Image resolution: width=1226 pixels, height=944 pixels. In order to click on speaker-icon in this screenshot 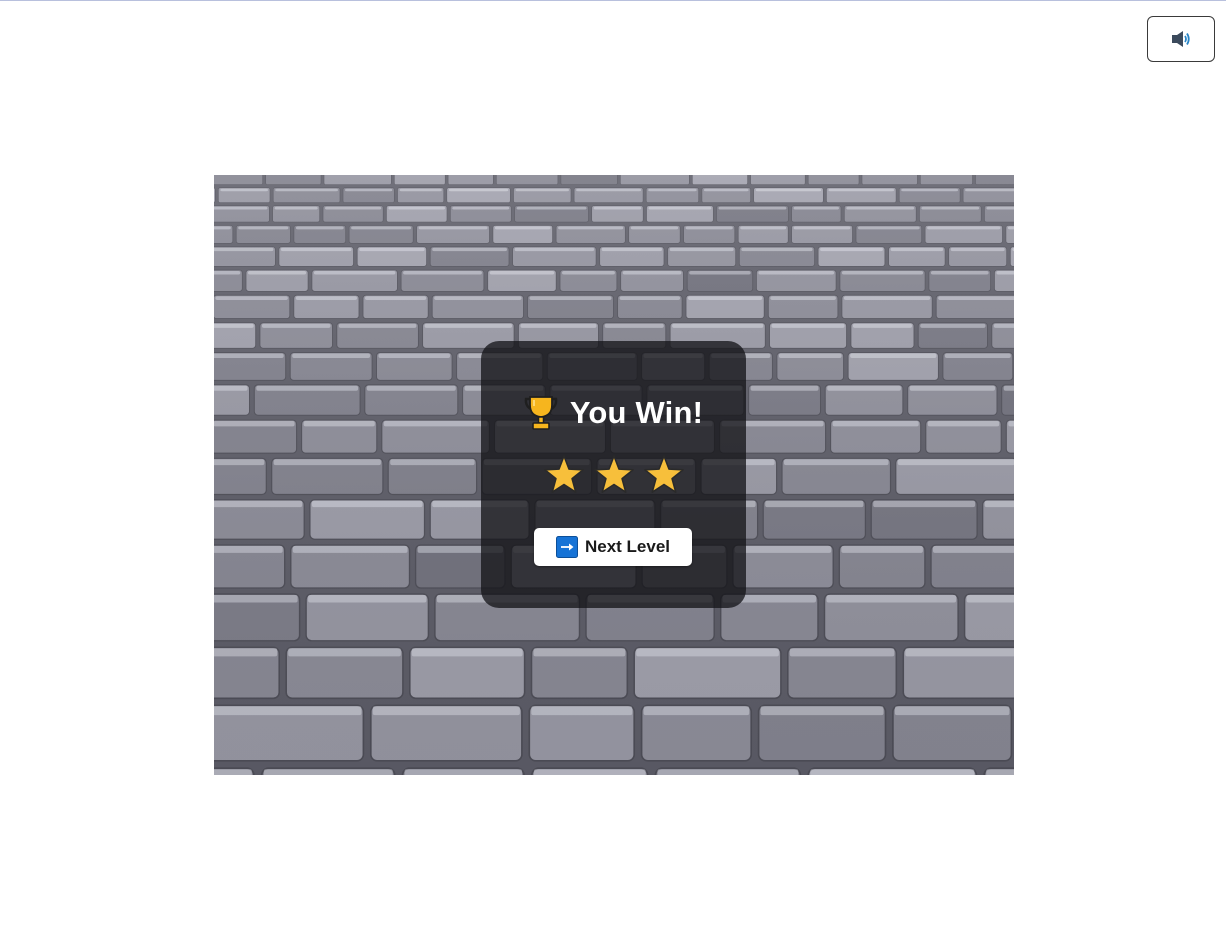, I will do `click(1181, 39)`.